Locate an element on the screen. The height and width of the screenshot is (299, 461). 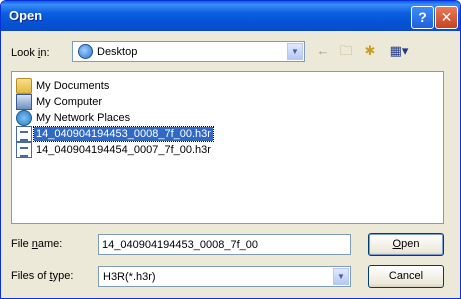
list-item-label: My Network Places is located at coordinates (83, 118).